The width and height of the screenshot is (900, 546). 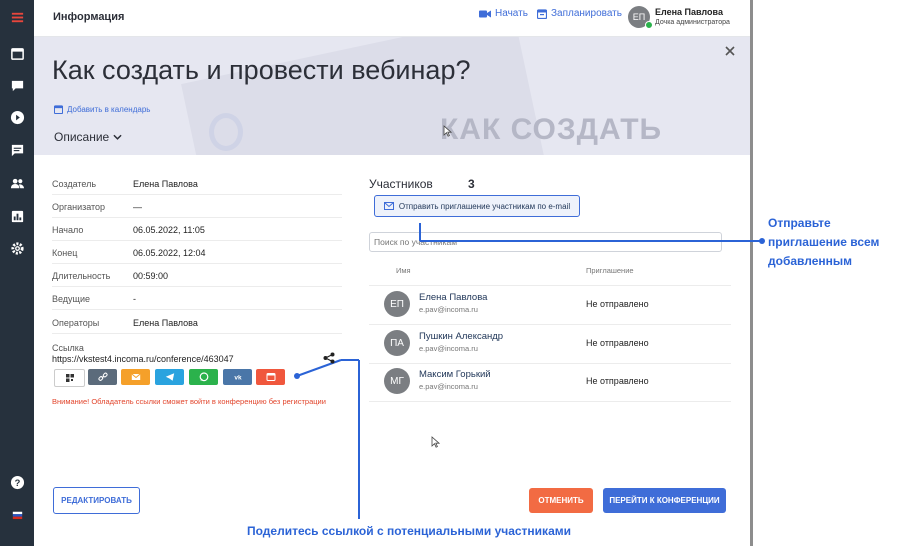 What do you see at coordinates (824, 242) in the screenshot?
I see `invite-annotation-line2: приглашение всем` at bounding box center [824, 242].